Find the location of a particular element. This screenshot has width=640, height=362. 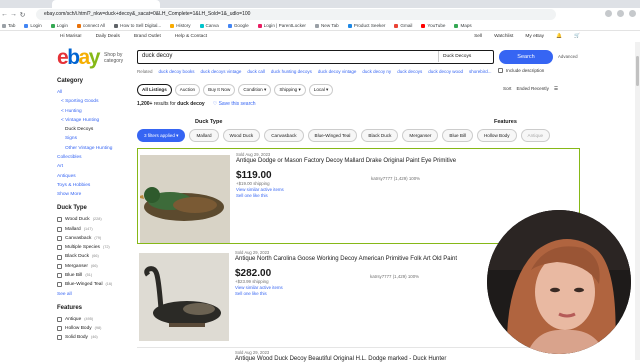

sell-link: Sell is located at coordinates (478, 38).